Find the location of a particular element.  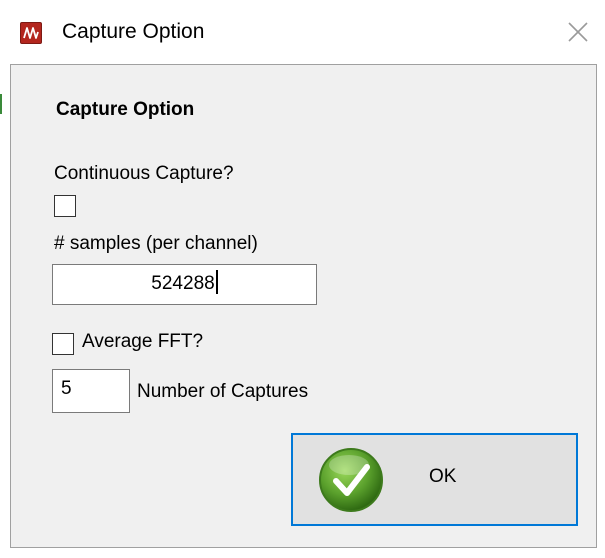

close-icon is located at coordinates (578, 32).